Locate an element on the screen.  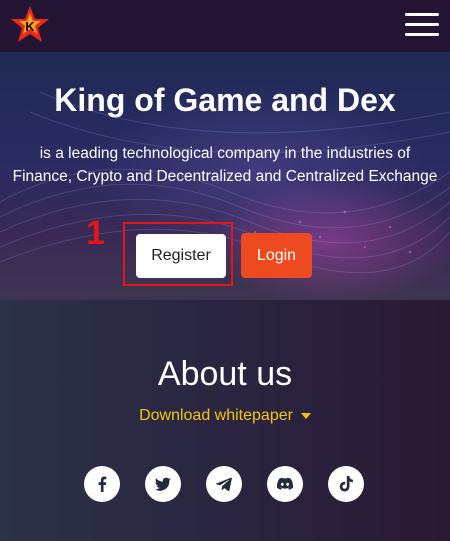
telegram-icon is located at coordinates (224, 484).